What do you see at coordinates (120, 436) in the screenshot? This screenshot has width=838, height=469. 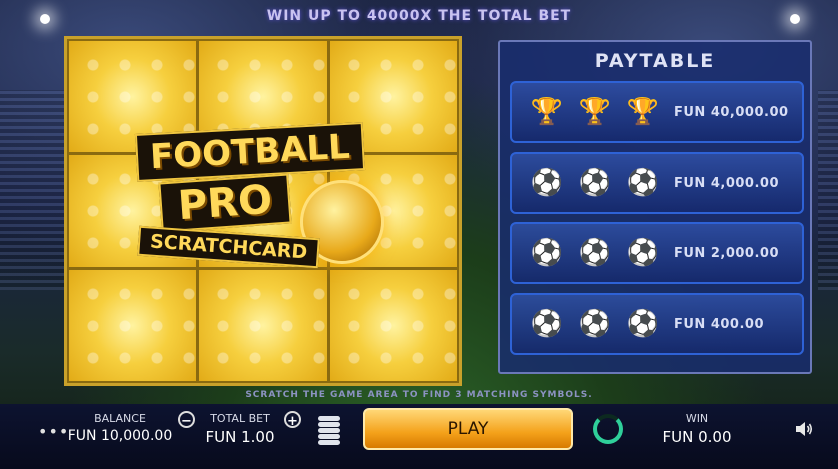 I see `balance-value: FUN 10,000.00` at bounding box center [120, 436].